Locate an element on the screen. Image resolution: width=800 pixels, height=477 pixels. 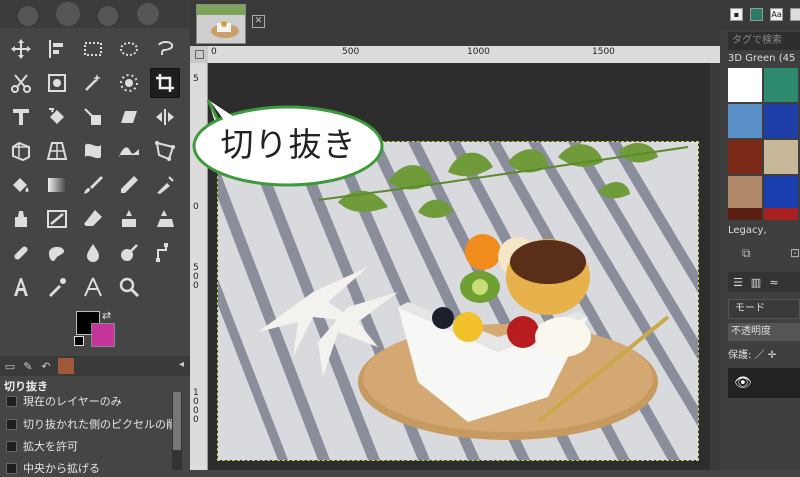
horizontal-ruler: 0 500 1000 1500 is located at coordinates (464, 55).